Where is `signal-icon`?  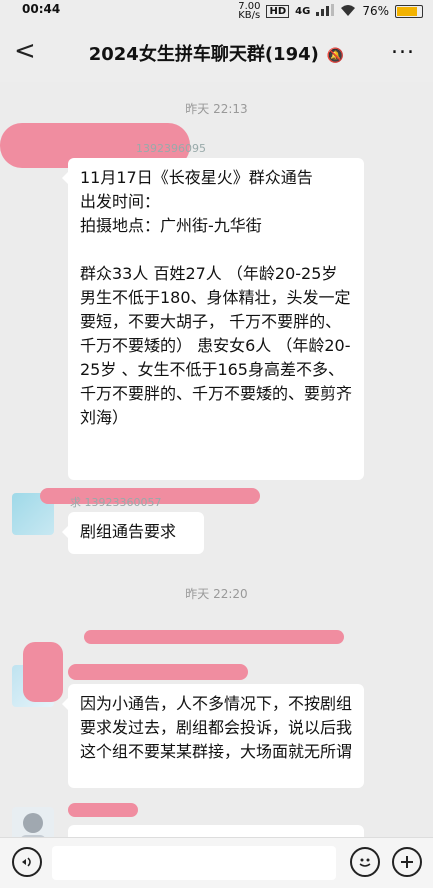
signal-icon is located at coordinates (325, 11).